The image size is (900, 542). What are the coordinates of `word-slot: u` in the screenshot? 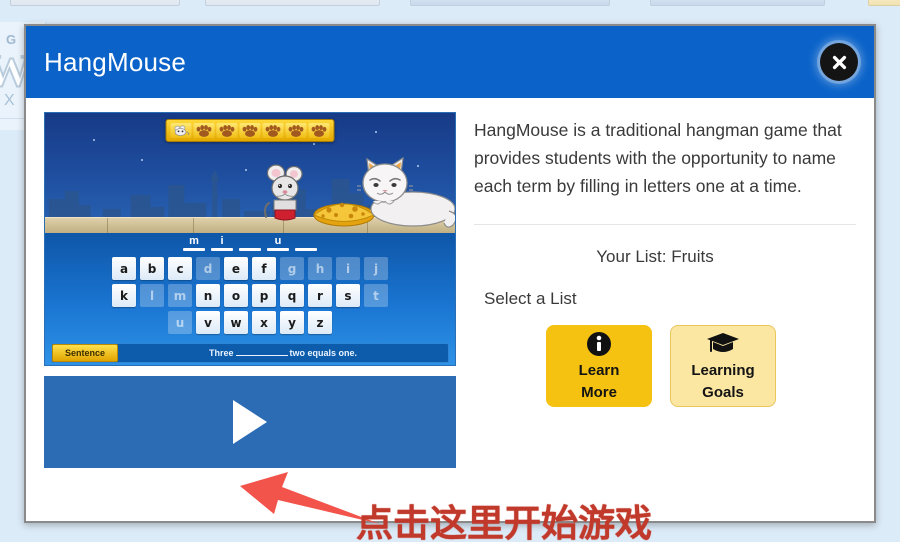 It's located at (278, 243).